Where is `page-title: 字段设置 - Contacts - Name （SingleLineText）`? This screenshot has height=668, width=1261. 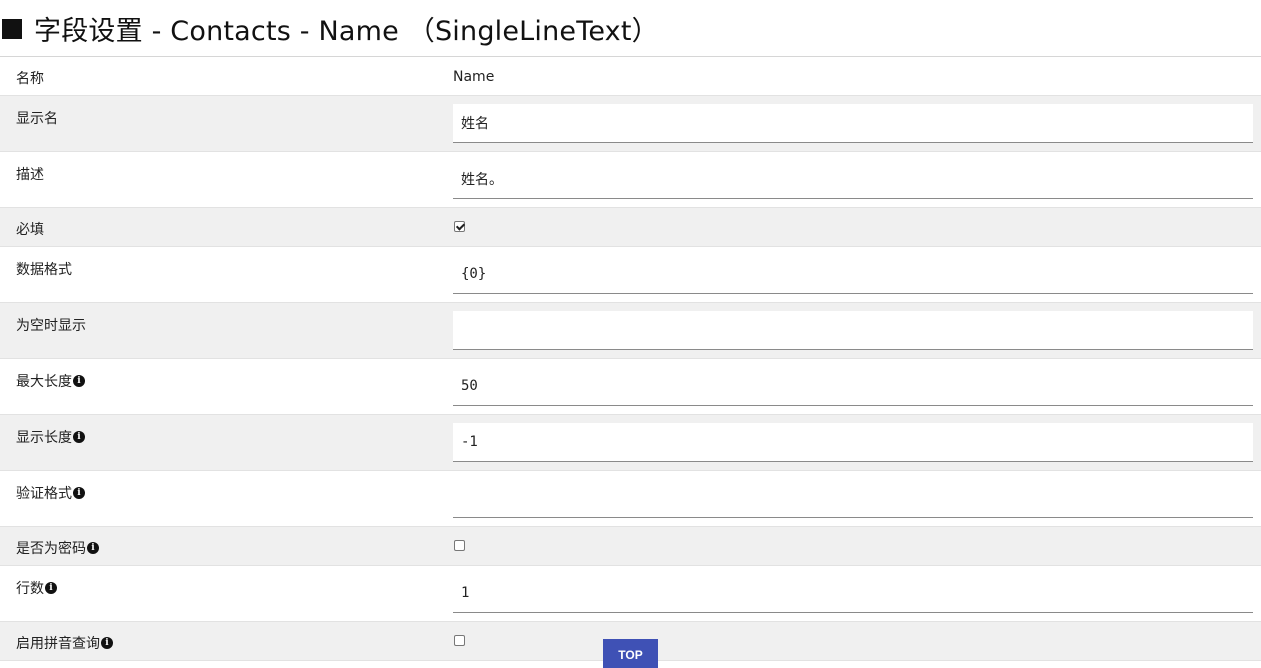
page-title: 字段设置 - Contacts - Name （SingleLineText） is located at coordinates (346, 31).